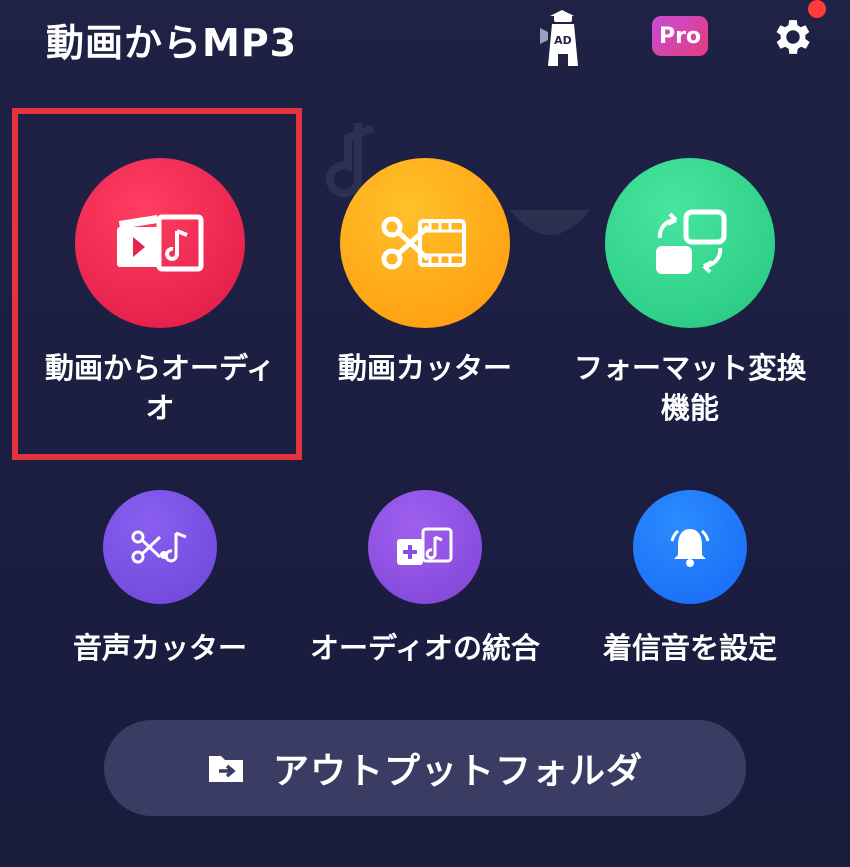 Image resolution: width=850 pixels, height=867 pixels. I want to click on folder-arrow-icon, so click(225, 769).